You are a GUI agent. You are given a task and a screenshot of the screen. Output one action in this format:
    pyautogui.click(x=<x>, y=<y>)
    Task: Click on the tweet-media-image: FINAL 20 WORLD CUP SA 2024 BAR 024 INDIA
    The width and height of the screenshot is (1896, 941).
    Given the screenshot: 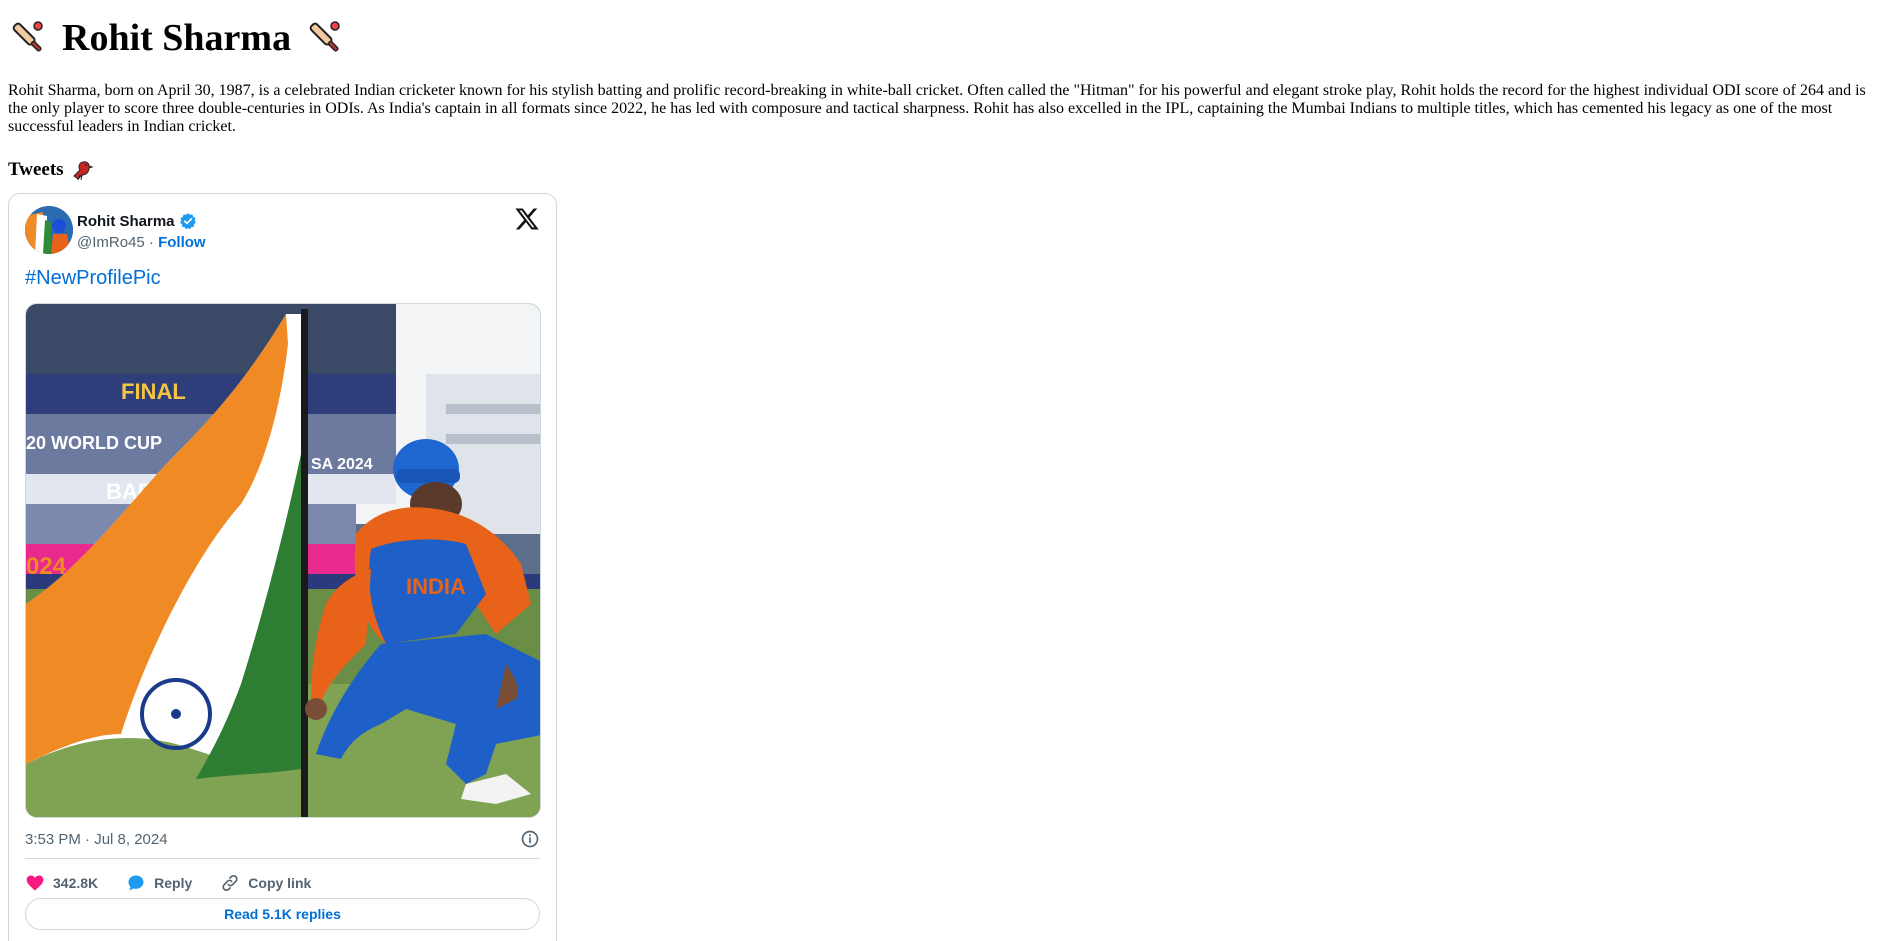 What is the action you would take?
    pyautogui.click(x=283, y=560)
    